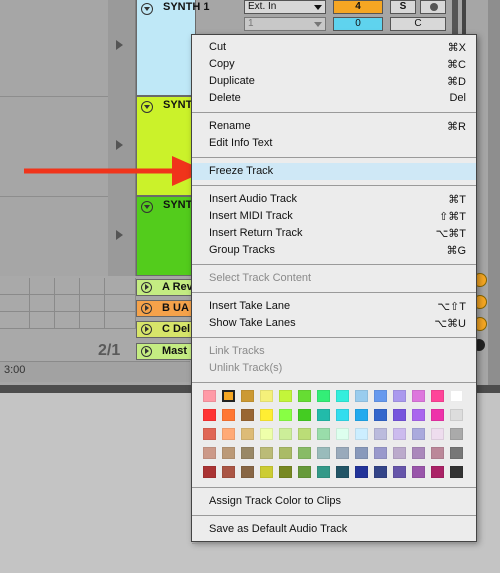  Describe the element at coordinates (334, 47) in the screenshot. I see `menu-item-cut: Cut ⌘X` at that location.